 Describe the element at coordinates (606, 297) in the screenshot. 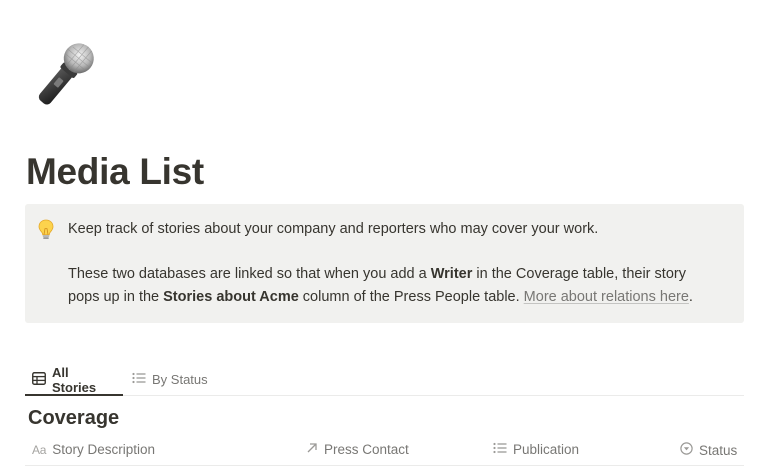

I see `relations-help-link: More about relations here` at that location.